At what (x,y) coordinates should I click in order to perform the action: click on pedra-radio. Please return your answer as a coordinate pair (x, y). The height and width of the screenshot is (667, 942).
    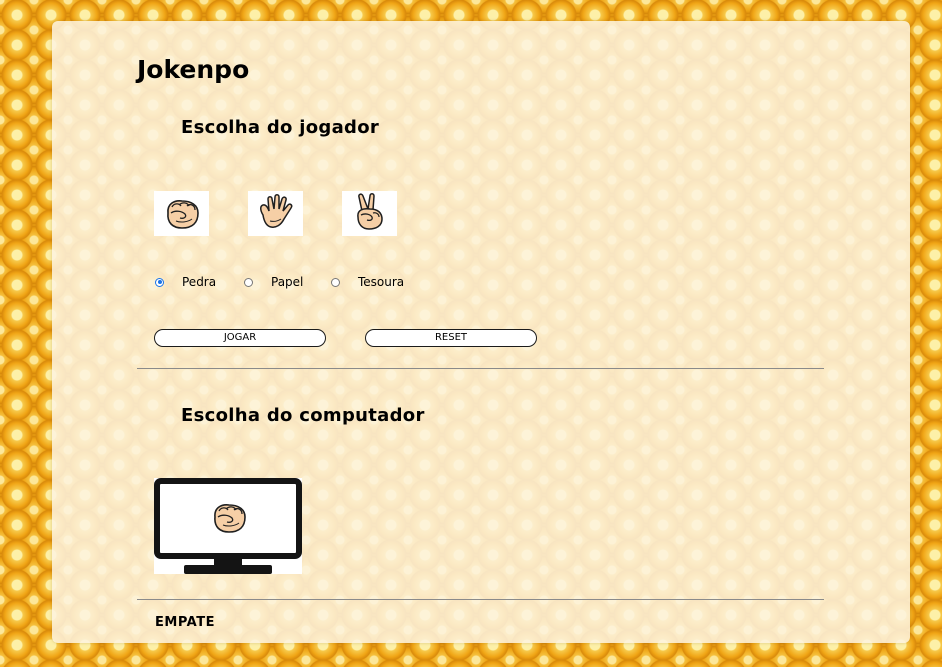
    Looking at the image, I should click on (159, 282).